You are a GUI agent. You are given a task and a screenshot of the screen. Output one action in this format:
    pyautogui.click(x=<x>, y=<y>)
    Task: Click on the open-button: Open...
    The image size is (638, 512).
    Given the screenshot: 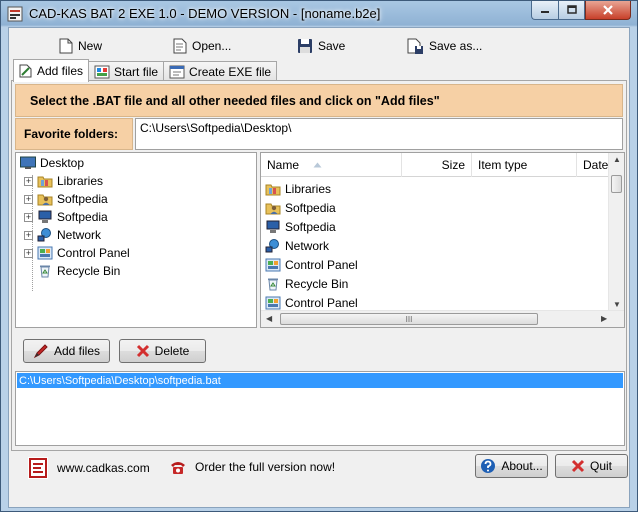 What is the action you would take?
    pyautogui.click(x=202, y=46)
    